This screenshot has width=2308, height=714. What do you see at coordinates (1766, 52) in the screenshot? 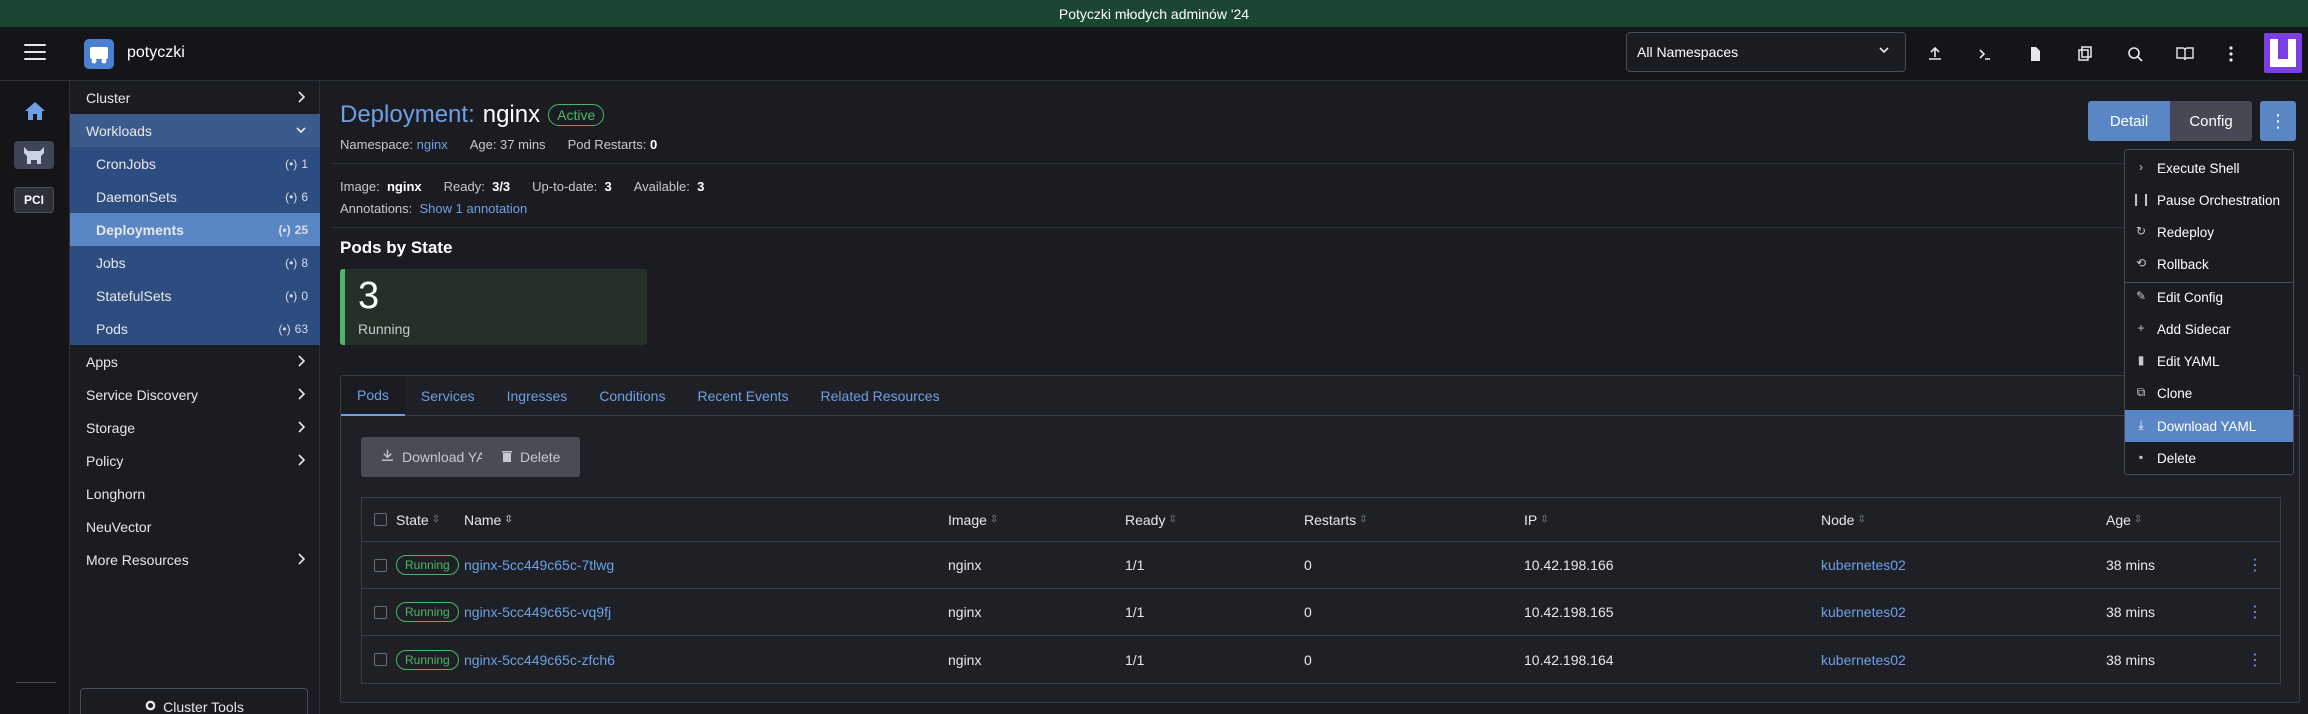
I see `namespace-select: All Namespaces` at bounding box center [1766, 52].